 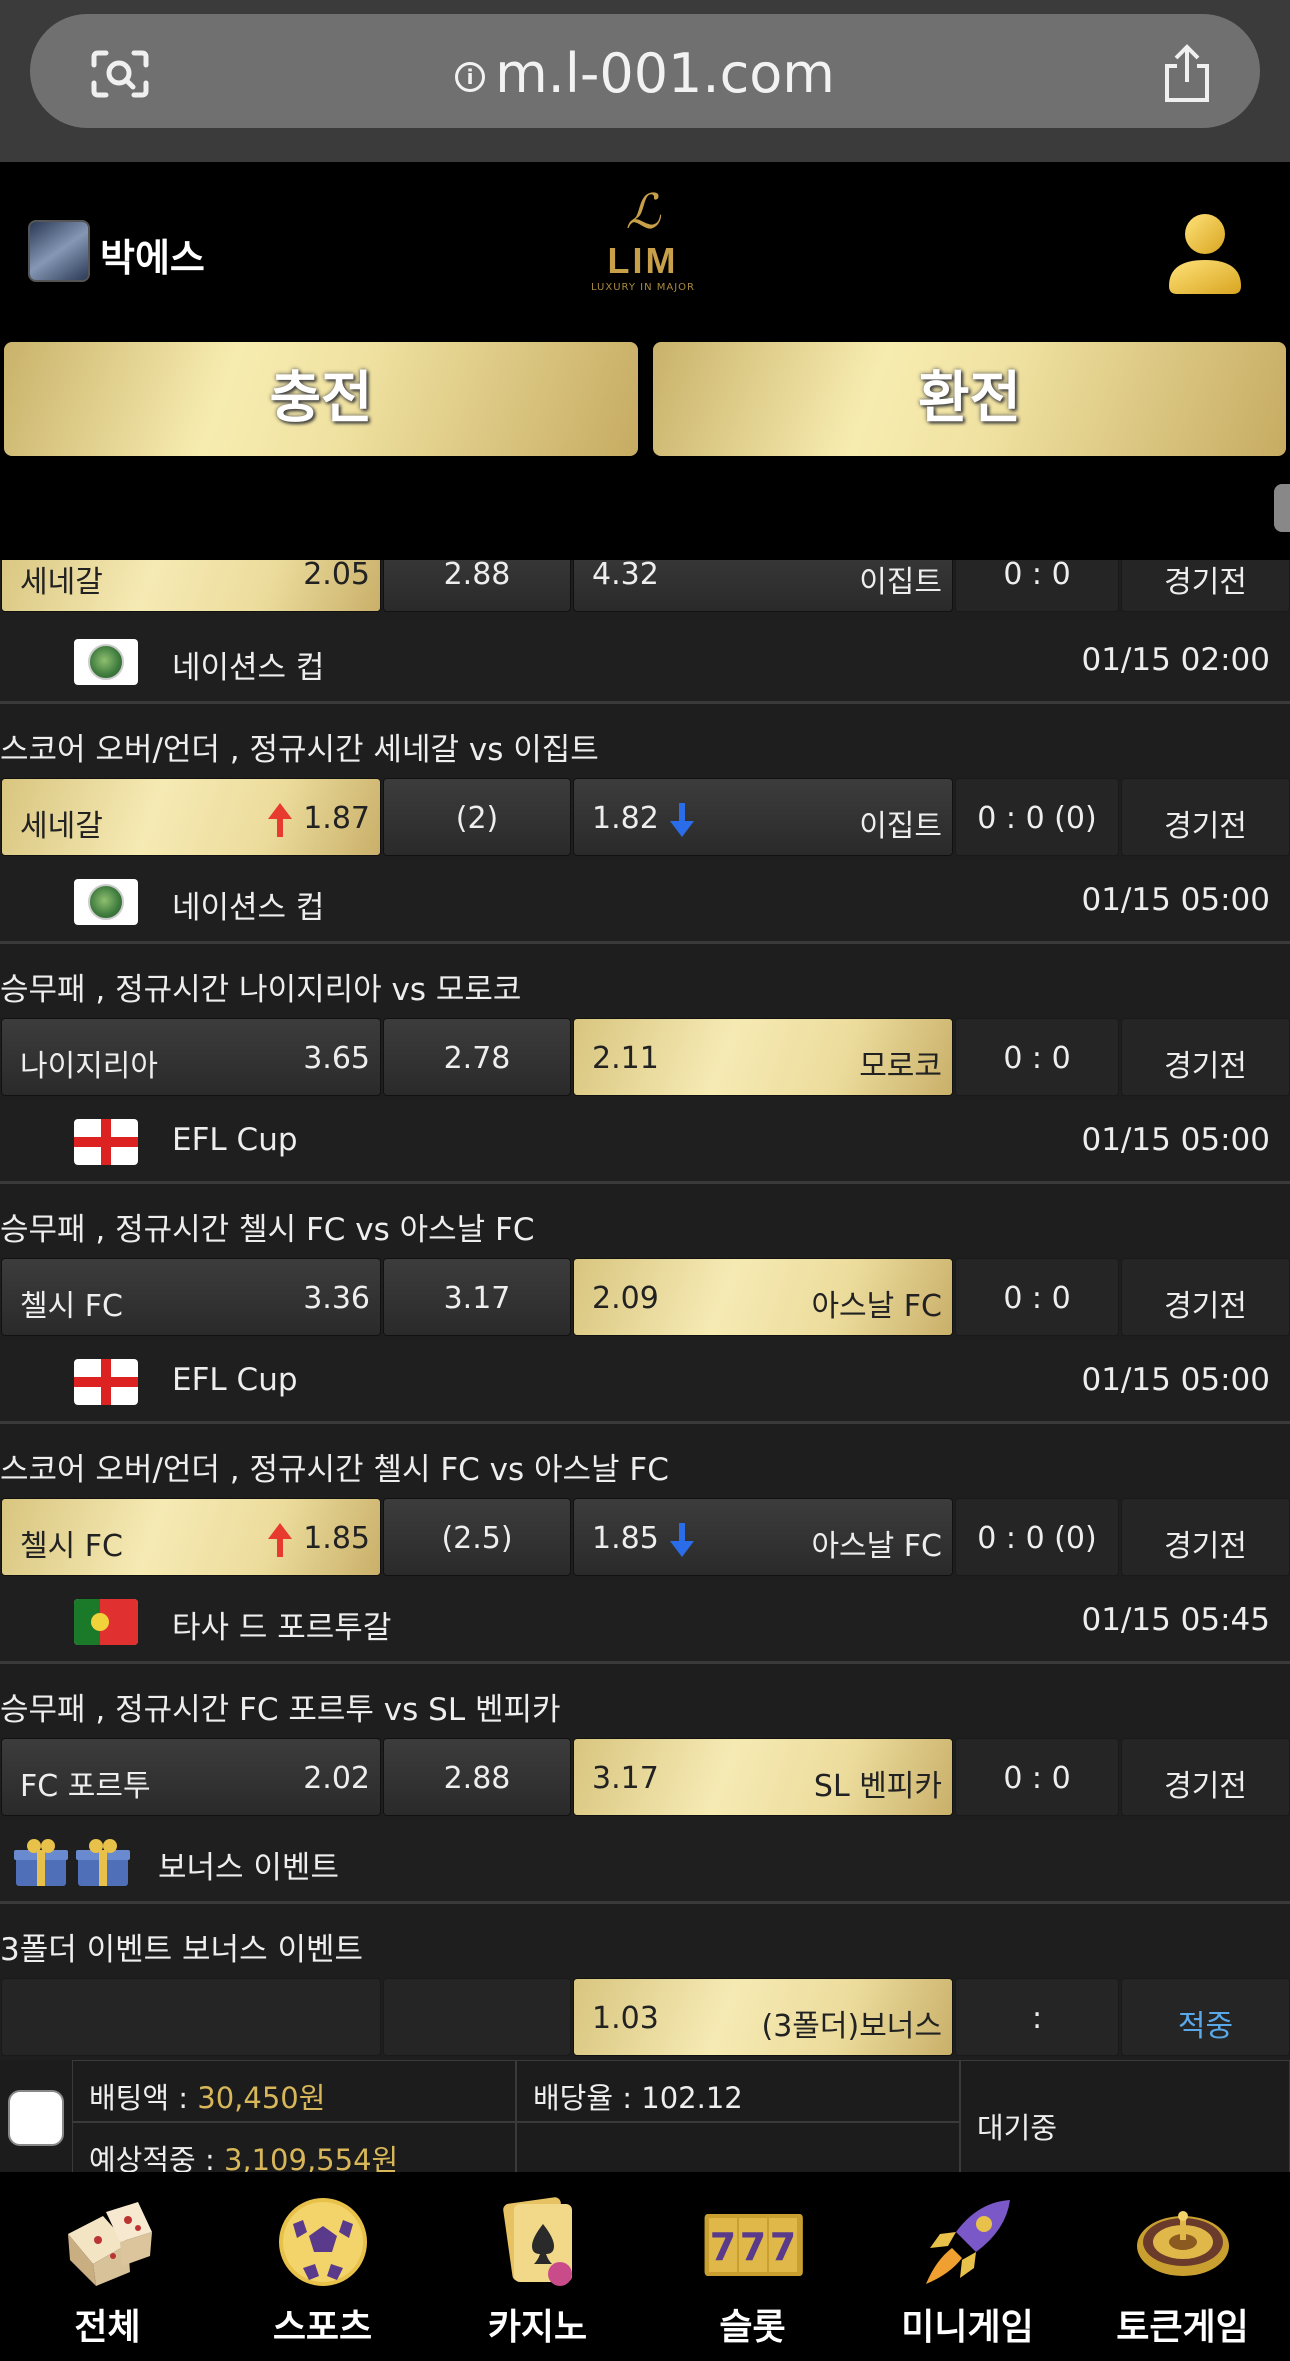 What do you see at coordinates (106, 662) in the screenshot?
I see `africa-cup-flag-icon` at bounding box center [106, 662].